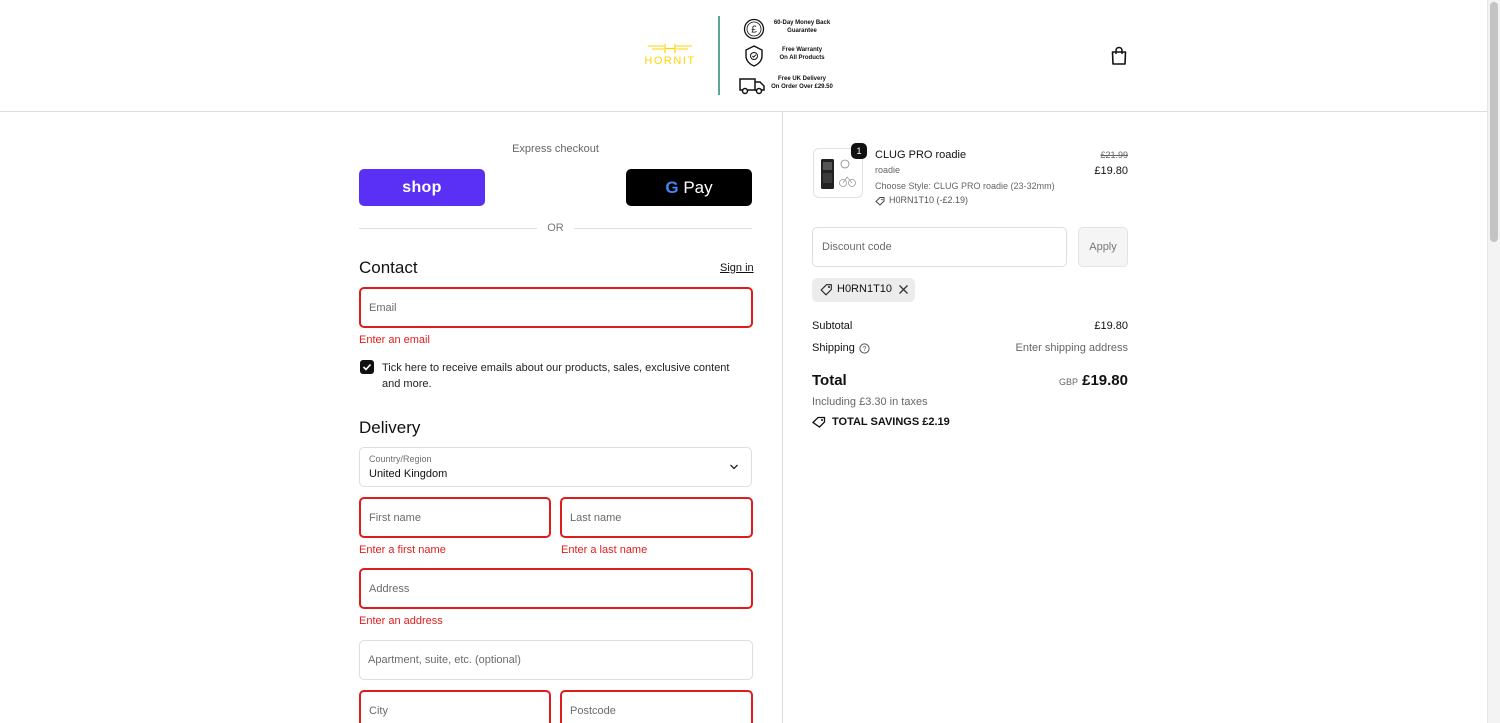 The height and width of the screenshot is (723, 1500). What do you see at coordinates (1494, 122) in the screenshot?
I see `scrollbar-thumb` at bounding box center [1494, 122].